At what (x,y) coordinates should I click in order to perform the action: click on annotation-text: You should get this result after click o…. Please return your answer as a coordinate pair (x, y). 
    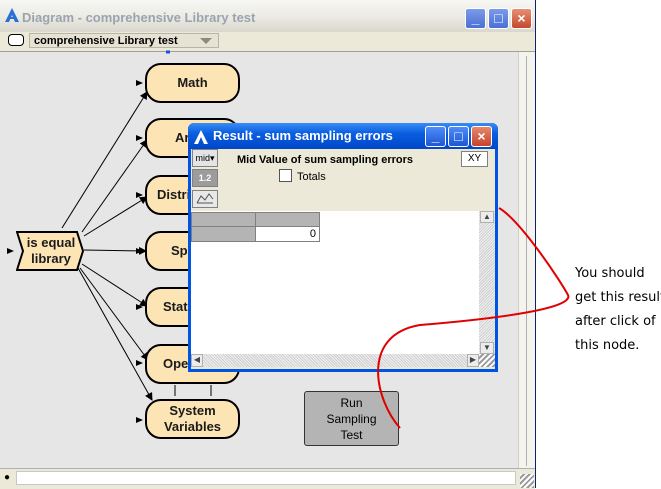
    Looking at the image, I should click on (618, 309).